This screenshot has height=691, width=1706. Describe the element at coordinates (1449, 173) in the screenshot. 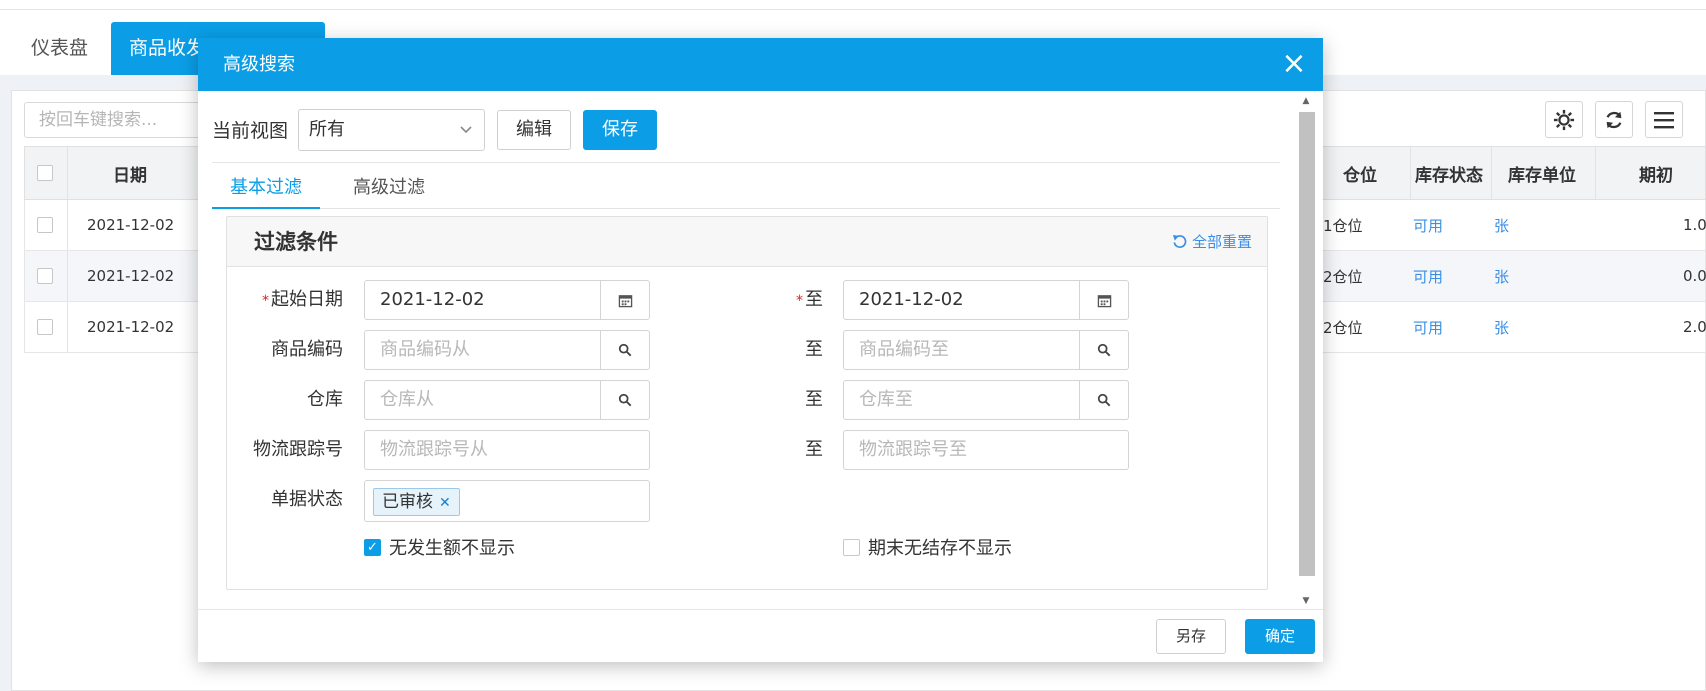

I see `header-stock-status: 库存状态` at that location.